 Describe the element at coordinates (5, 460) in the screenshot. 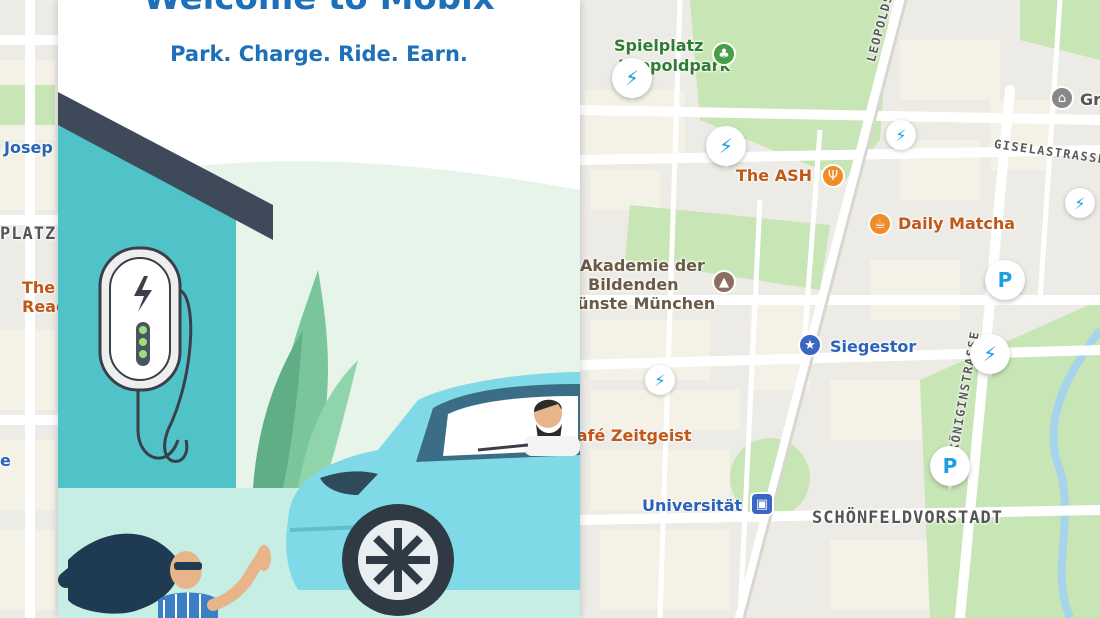

I see `e-label: e` at that location.